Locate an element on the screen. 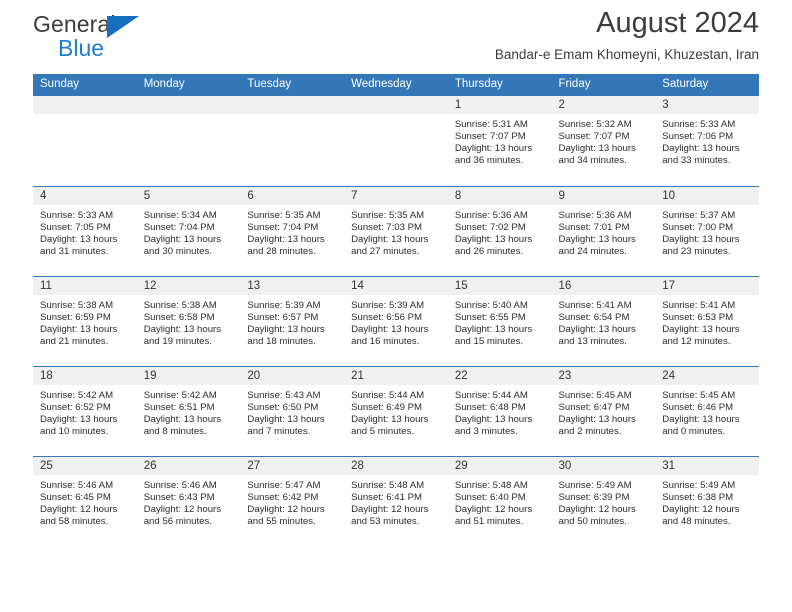 The image size is (792, 612). sunrise-time: Sunrise: 5:36 AM is located at coordinates (491, 215).